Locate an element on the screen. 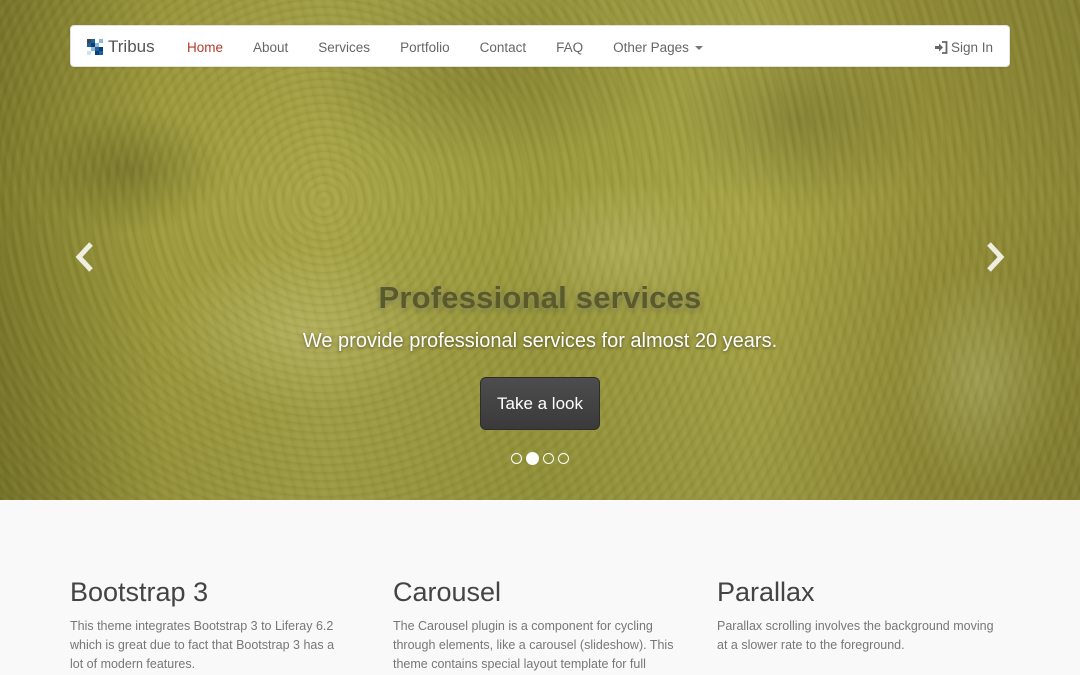 The height and width of the screenshot is (675, 1080). chevron-left-icon is located at coordinates (84, 257).